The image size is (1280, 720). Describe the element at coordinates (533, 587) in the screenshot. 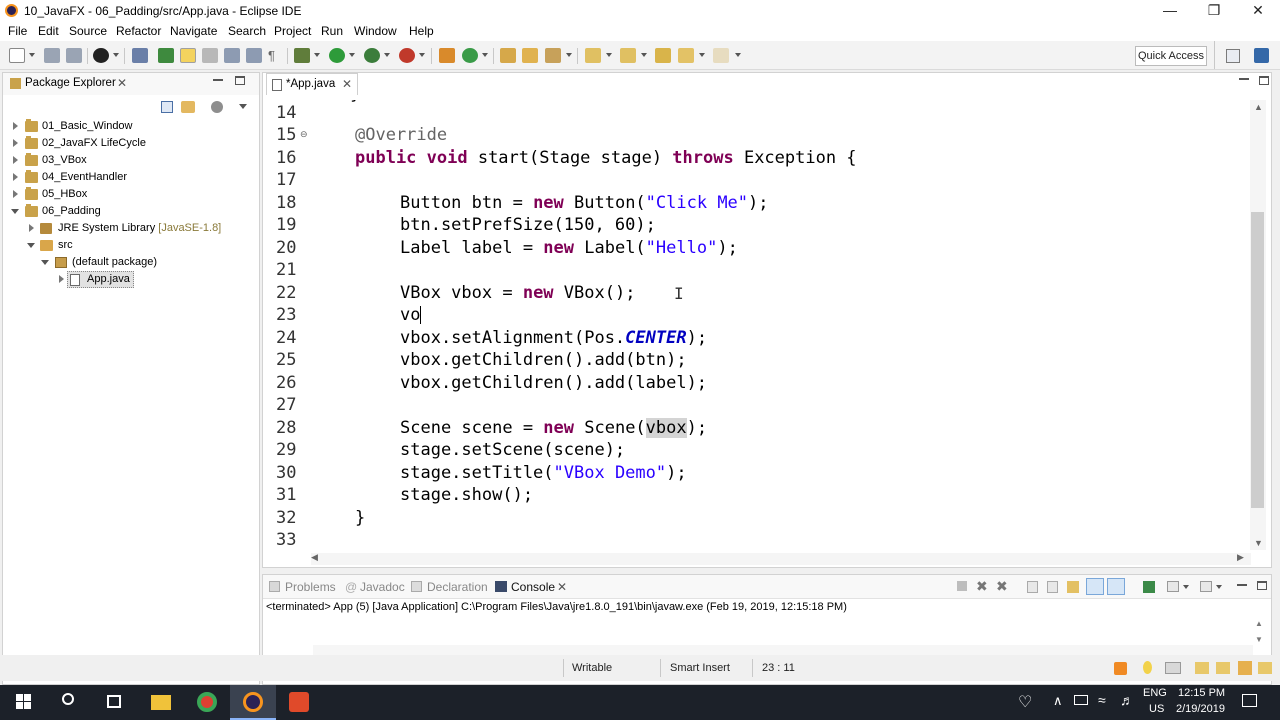

I see `tab-console: Console` at that location.